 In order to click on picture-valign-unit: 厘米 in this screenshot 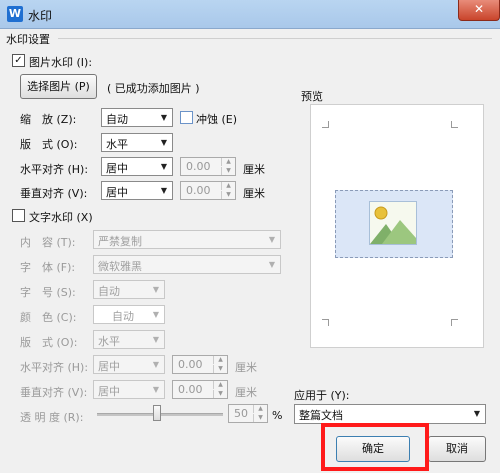, I will do `click(254, 193)`.